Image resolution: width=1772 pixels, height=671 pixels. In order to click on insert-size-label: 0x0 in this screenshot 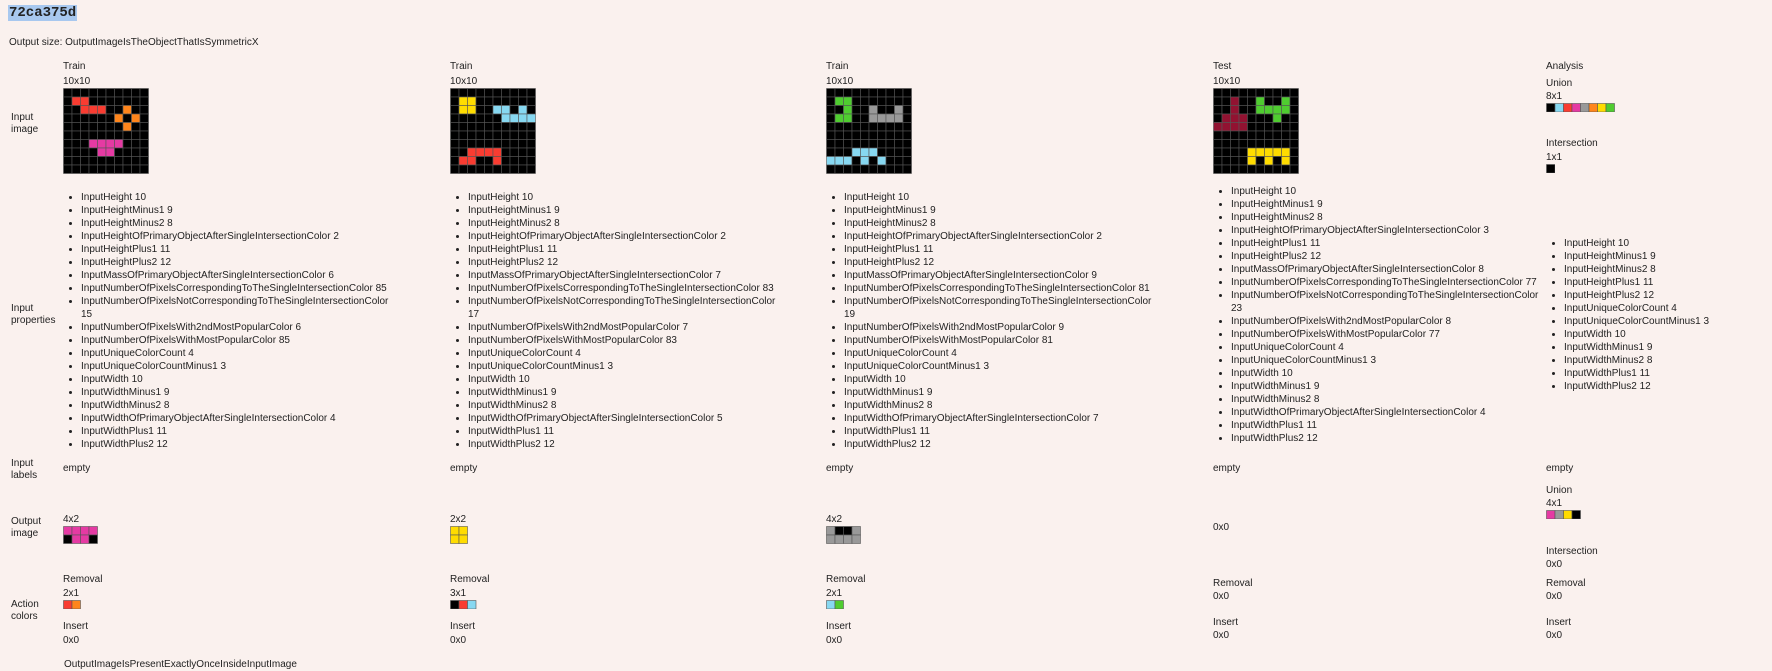, I will do `click(1554, 635)`.